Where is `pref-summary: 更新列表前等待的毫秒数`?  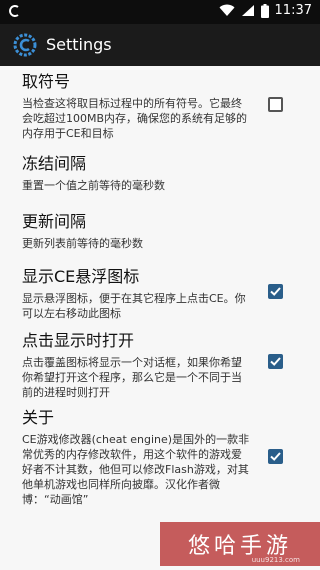
pref-summary: 更新列表前等待的毫秒数 is located at coordinates (82, 243).